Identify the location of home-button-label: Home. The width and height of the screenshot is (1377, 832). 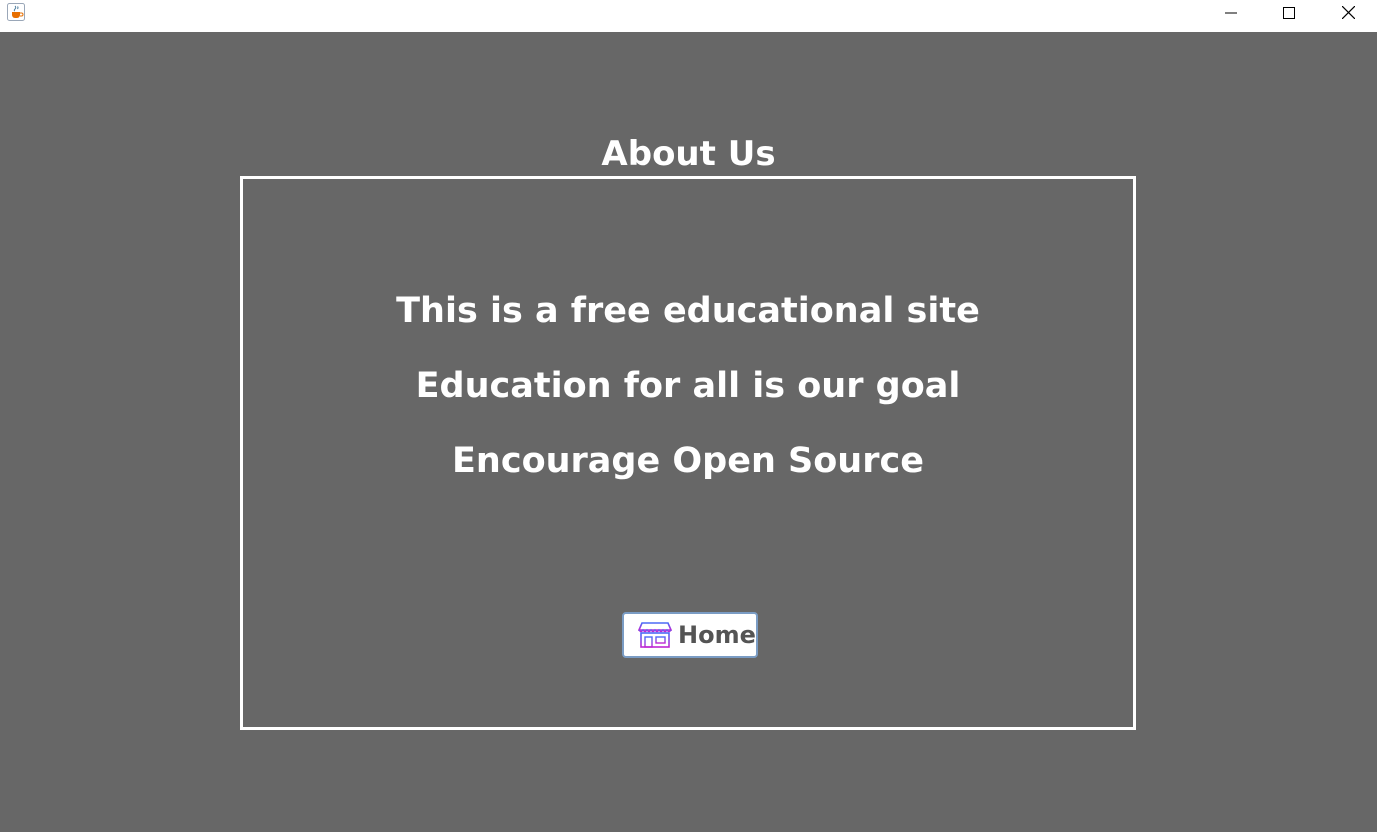
(717, 635).